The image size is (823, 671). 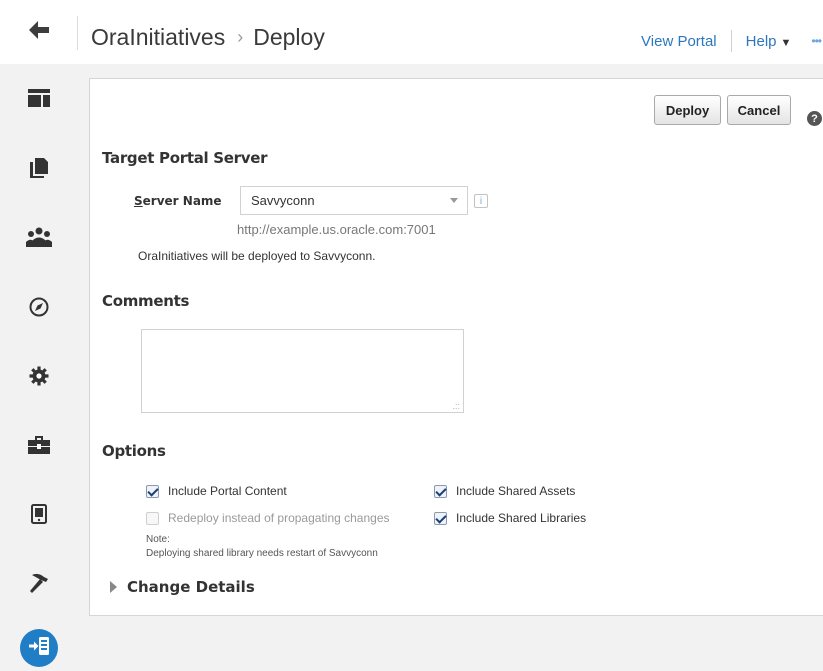 I want to click on people-icon, so click(x=39, y=239).